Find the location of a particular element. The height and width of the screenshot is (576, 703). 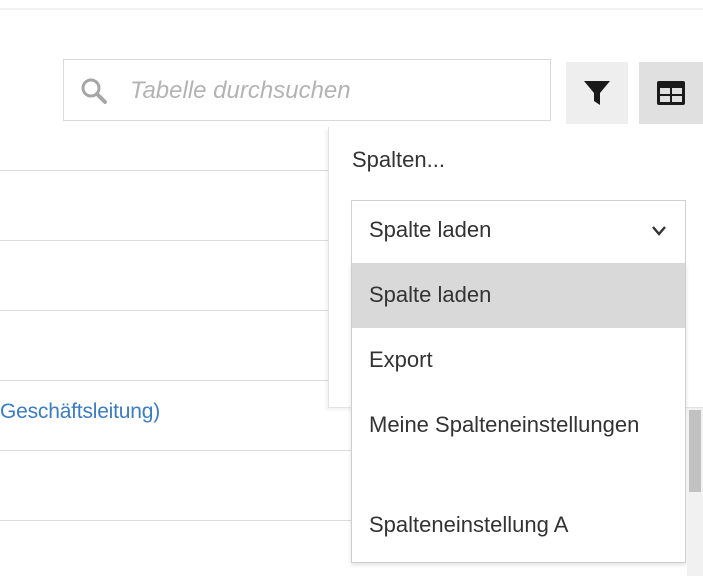

funnel-icon is located at coordinates (597, 93).